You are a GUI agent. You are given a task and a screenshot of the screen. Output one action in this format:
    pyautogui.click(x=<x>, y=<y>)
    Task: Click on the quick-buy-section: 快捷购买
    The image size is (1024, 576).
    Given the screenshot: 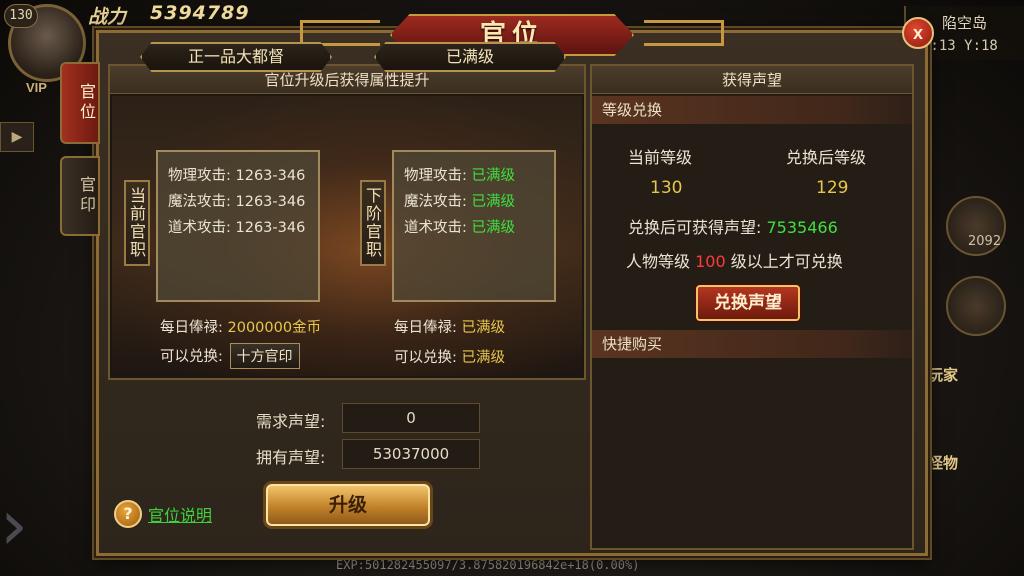 What is the action you would take?
    pyautogui.click(x=752, y=344)
    